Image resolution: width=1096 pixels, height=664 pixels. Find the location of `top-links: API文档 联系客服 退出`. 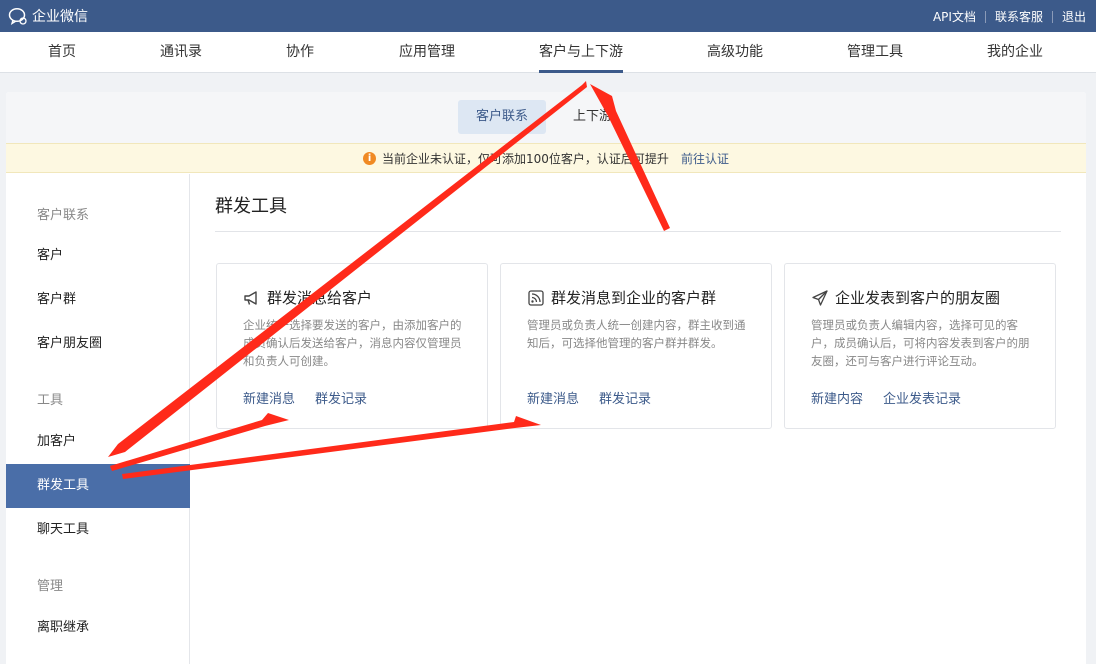

top-links: API文档 联系客服 退出 is located at coordinates (1009, 16).